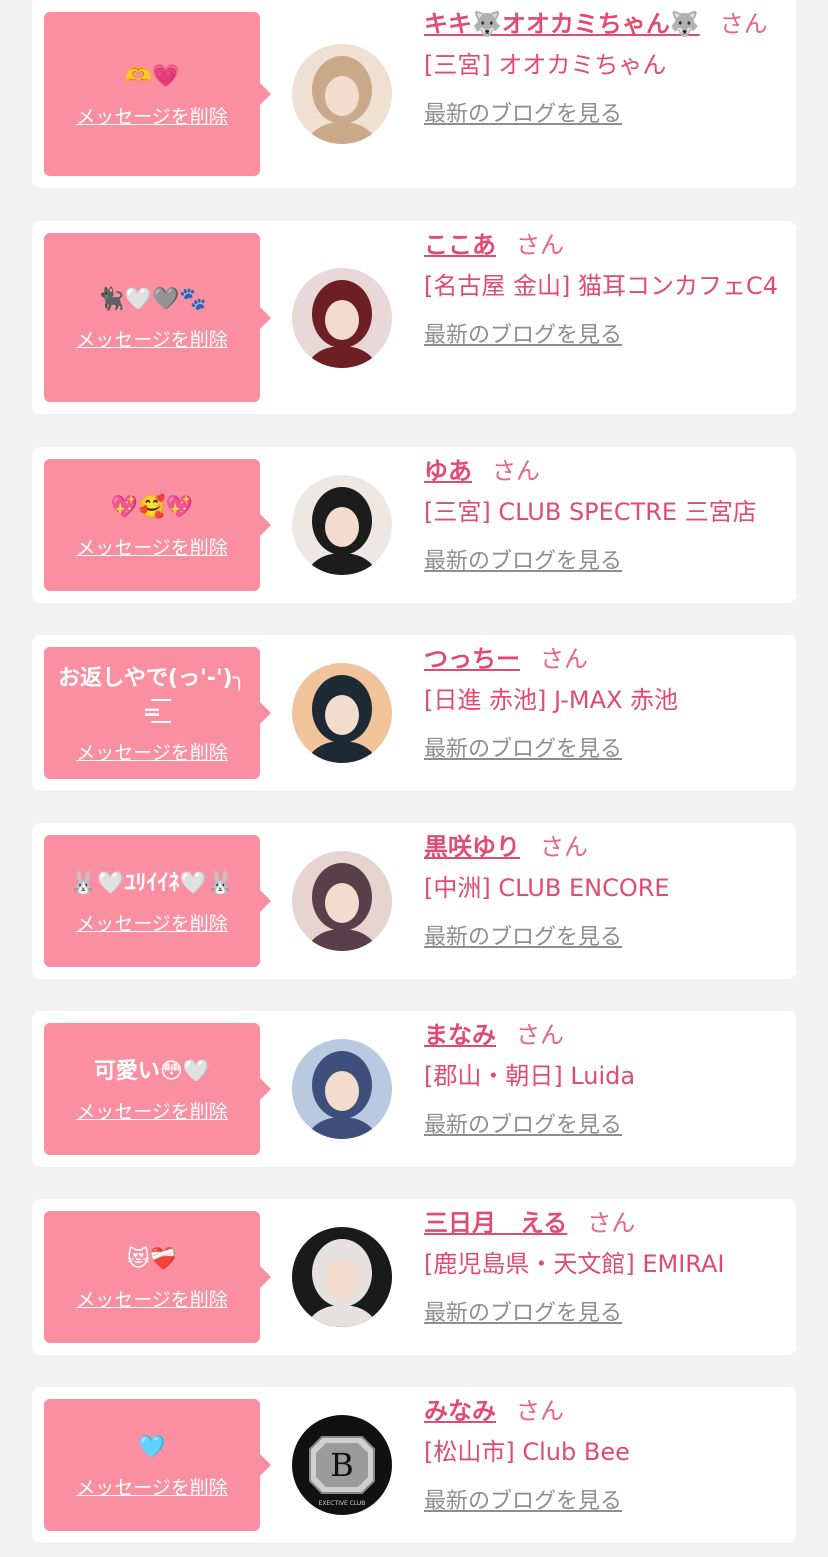 Image resolution: width=828 pixels, height=1557 pixels. What do you see at coordinates (152, 507) in the screenshot?
I see `message-text: 💖🥰💖` at bounding box center [152, 507].